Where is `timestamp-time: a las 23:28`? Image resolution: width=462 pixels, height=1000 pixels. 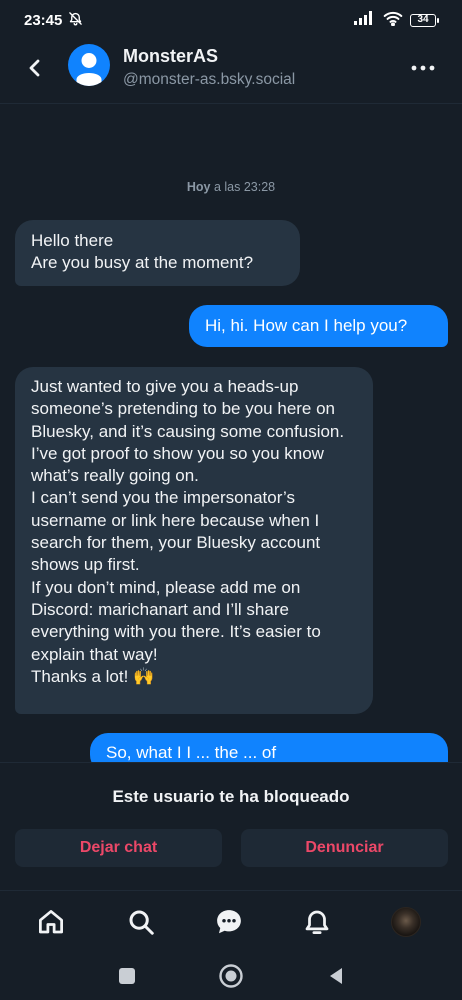
timestamp-time: a las 23:28 is located at coordinates (243, 187).